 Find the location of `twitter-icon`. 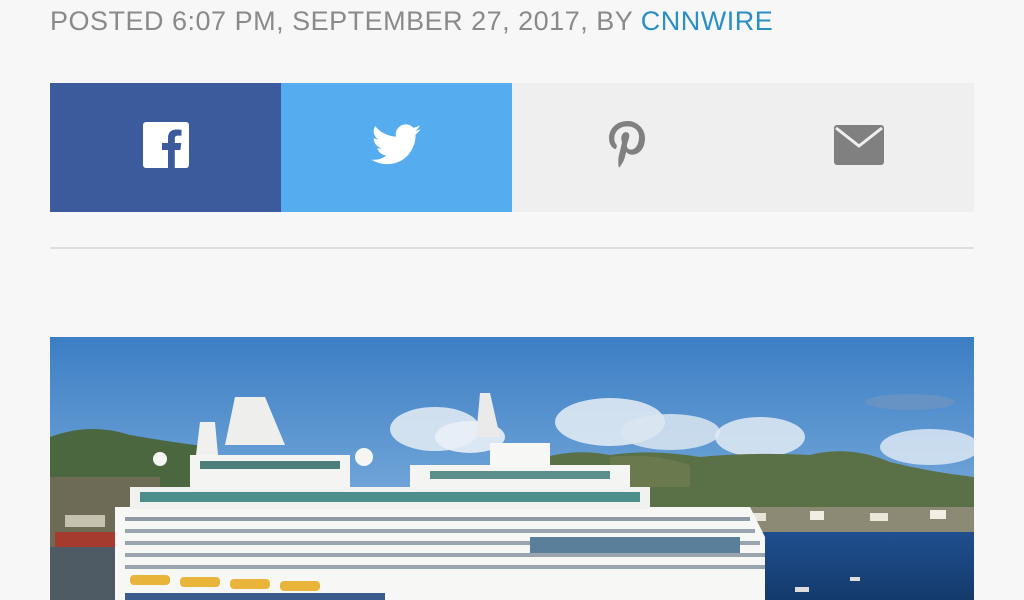

twitter-icon is located at coordinates (396, 147).